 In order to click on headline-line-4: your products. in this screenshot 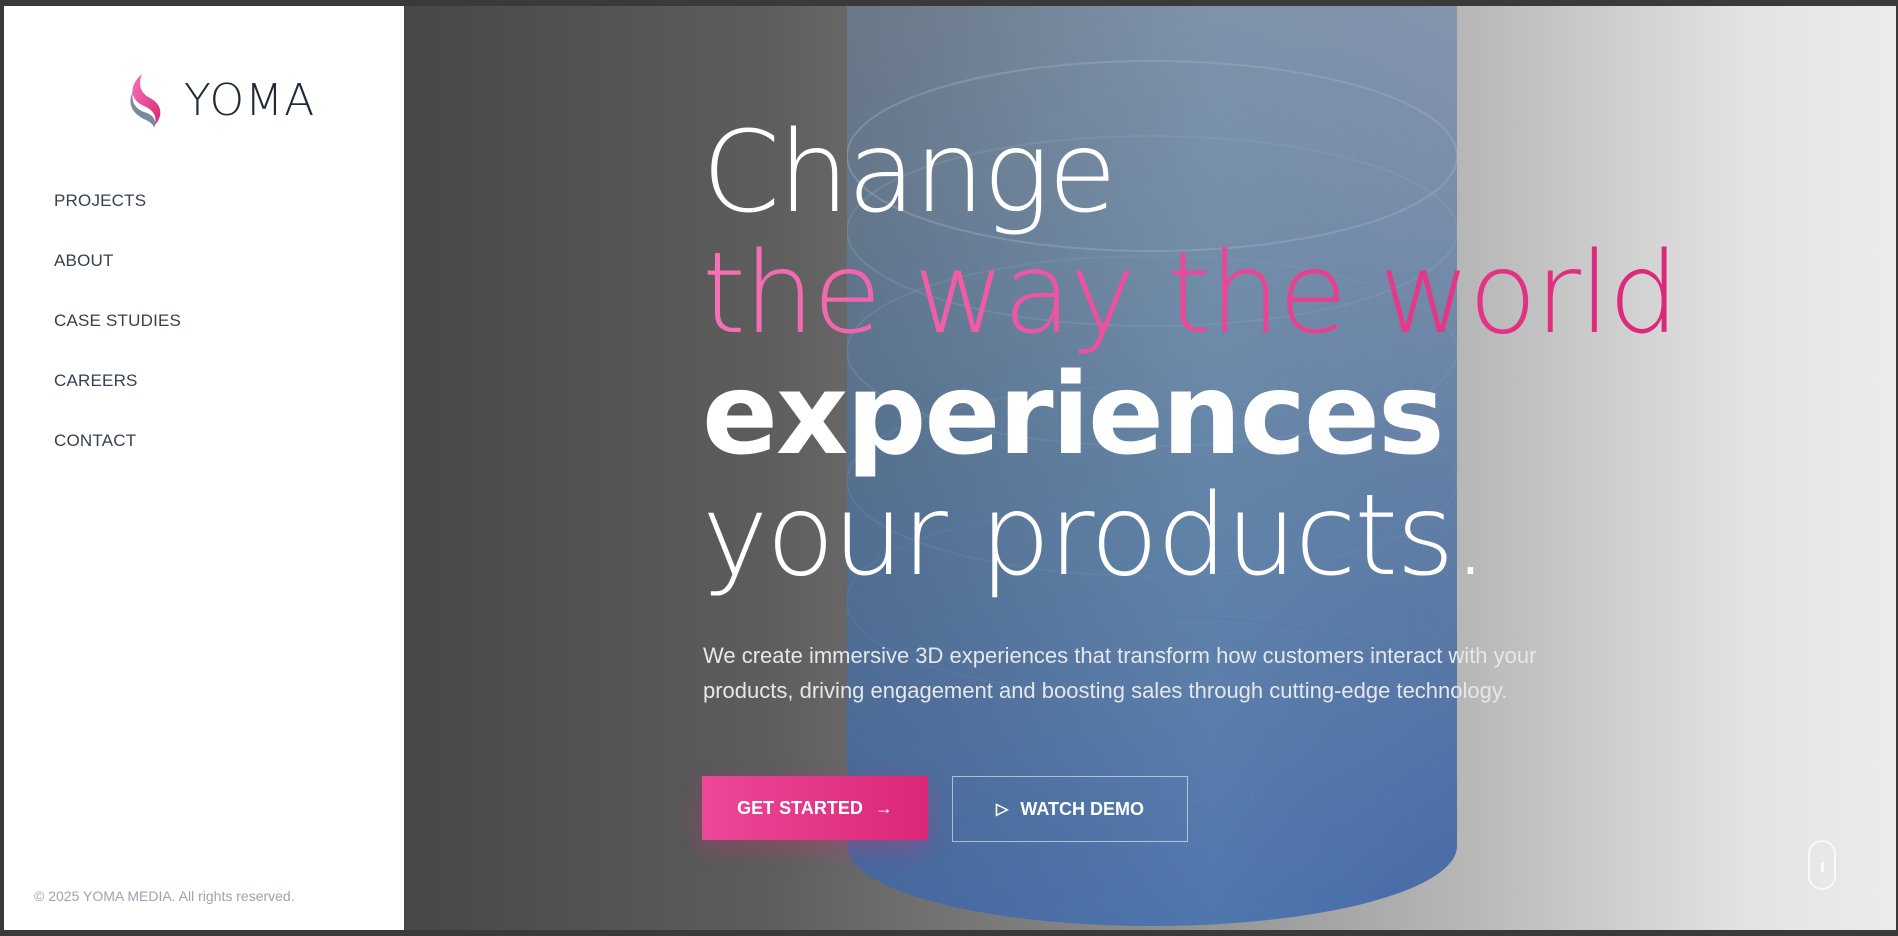, I will do `click(1095, 536)`.